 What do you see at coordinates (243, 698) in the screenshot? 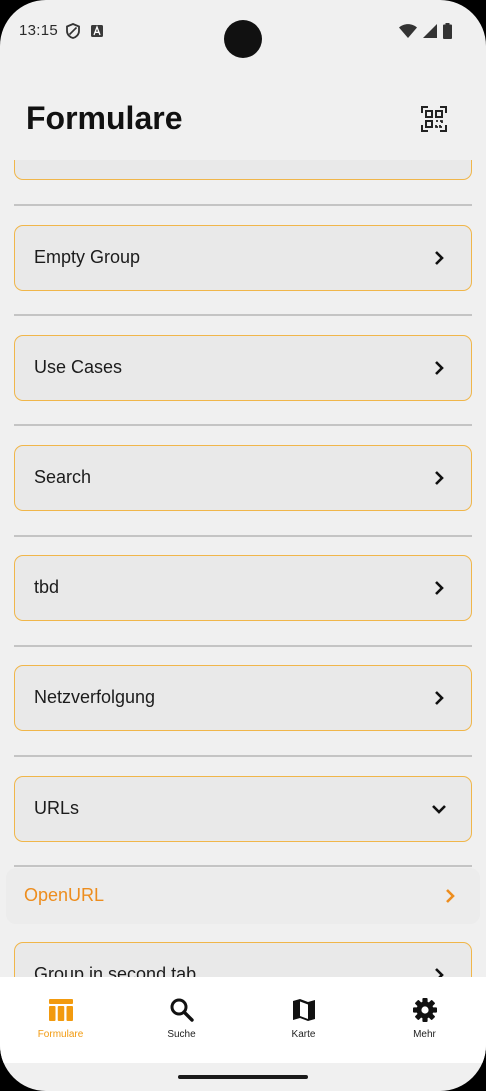
I see `list-item-netzverfolgung: Netzverfolgung` at bounding box center [243, 698].